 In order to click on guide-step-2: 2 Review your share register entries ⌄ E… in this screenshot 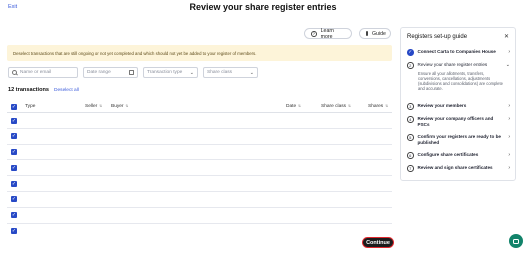, I will do `click(460, 76)`.